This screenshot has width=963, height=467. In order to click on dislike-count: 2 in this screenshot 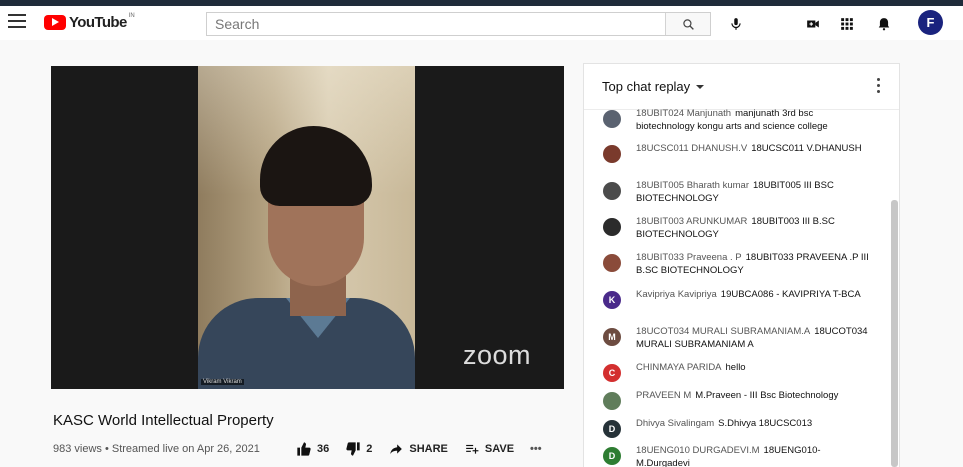, I will do `click(369, 449)`.